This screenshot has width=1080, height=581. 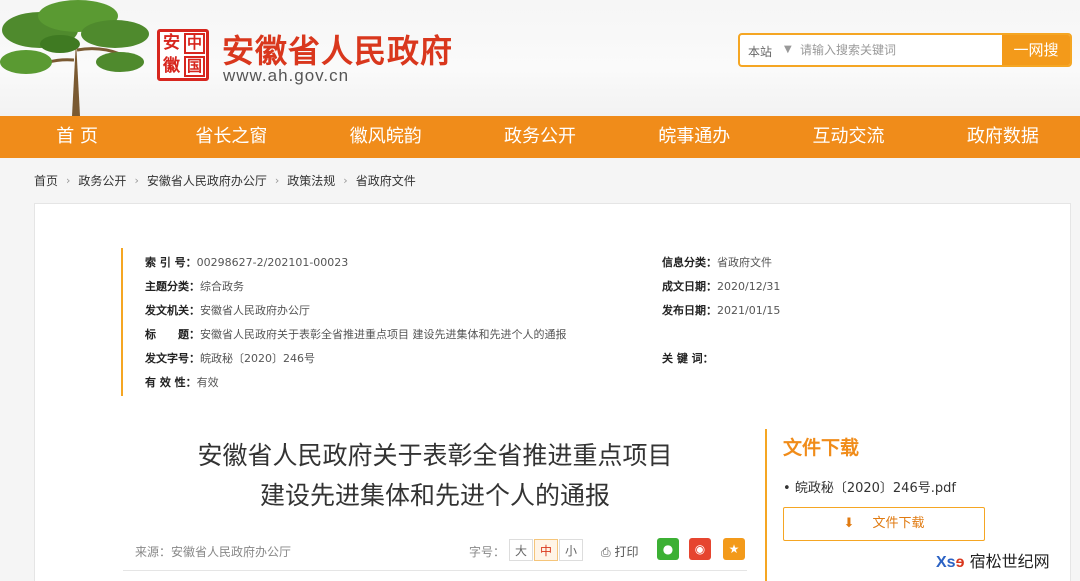 What do you see at coordinates (898, 523) in the screenshot?
I see `file-download-button-label: 文件下载` at bounding box center [898, 523].